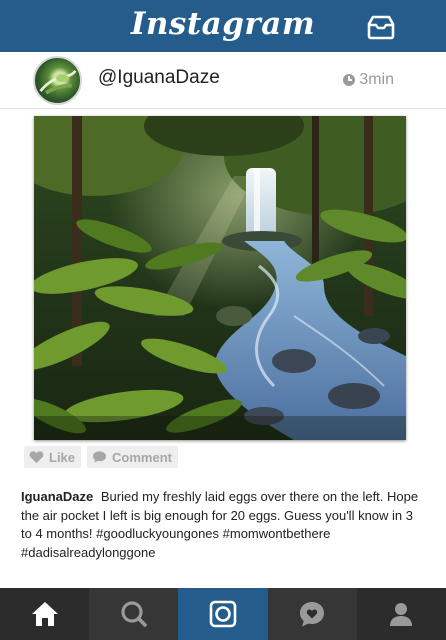 Image resolution: width=446 pixels, height=640 pixels. Describe the element at coordinates (381, 27) in the screenshot. I see `inbox-tray-icon` at that location.